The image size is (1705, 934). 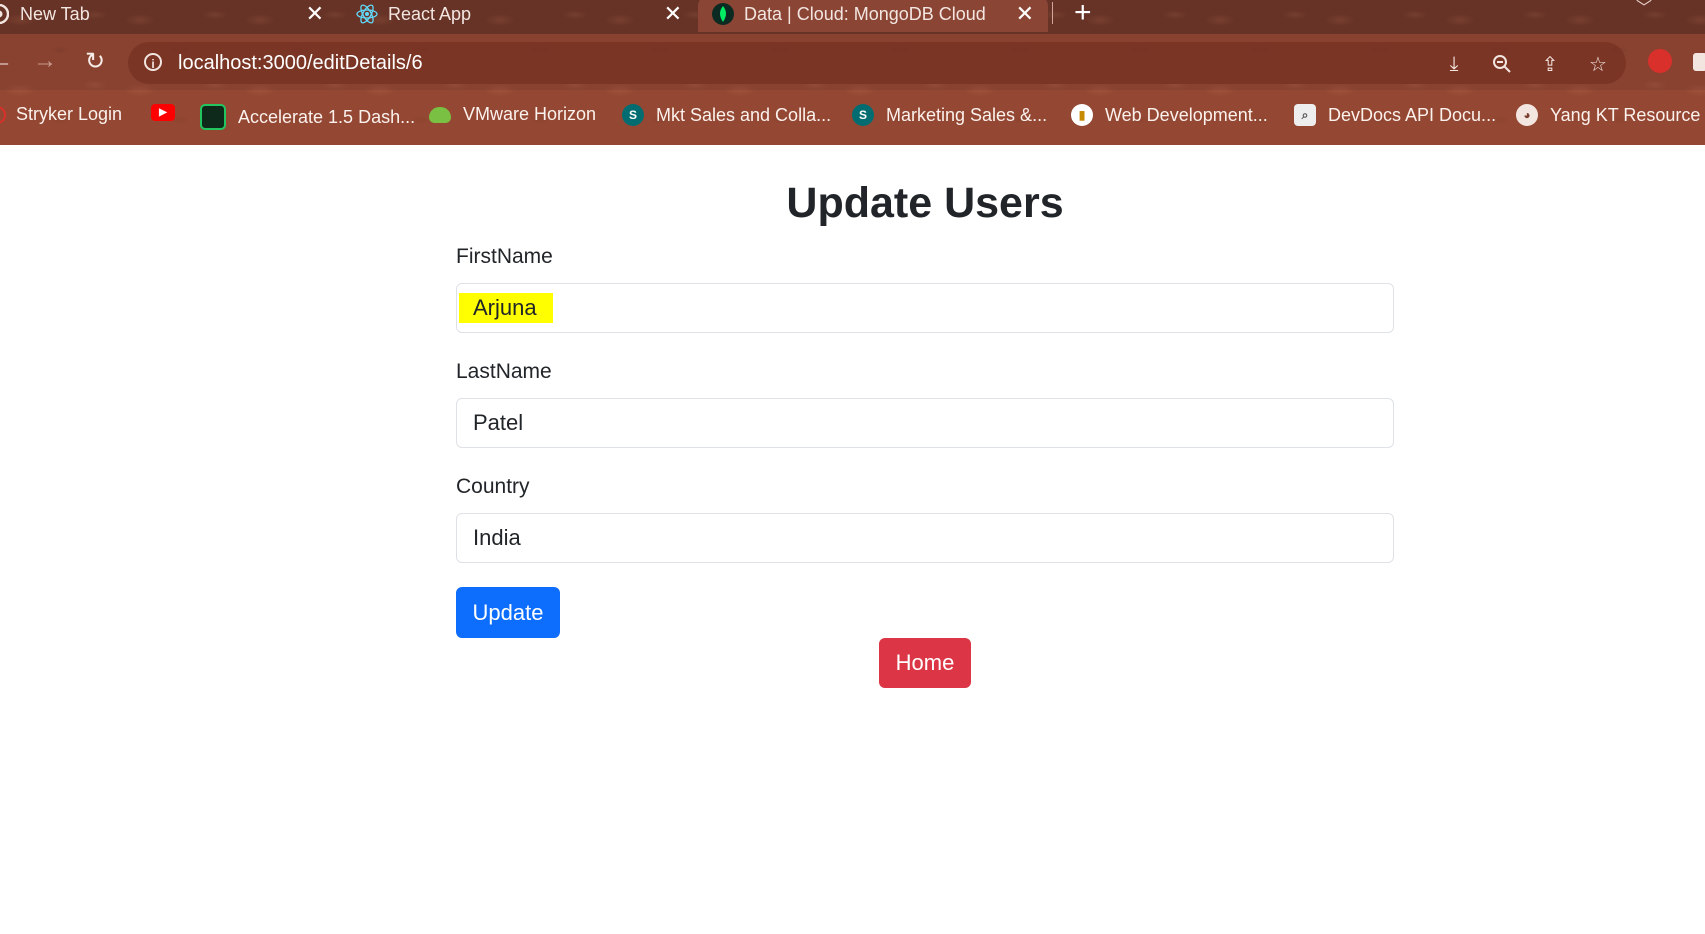 I want to click on forward-arrow-icon: →, so click(x=45, y=61).